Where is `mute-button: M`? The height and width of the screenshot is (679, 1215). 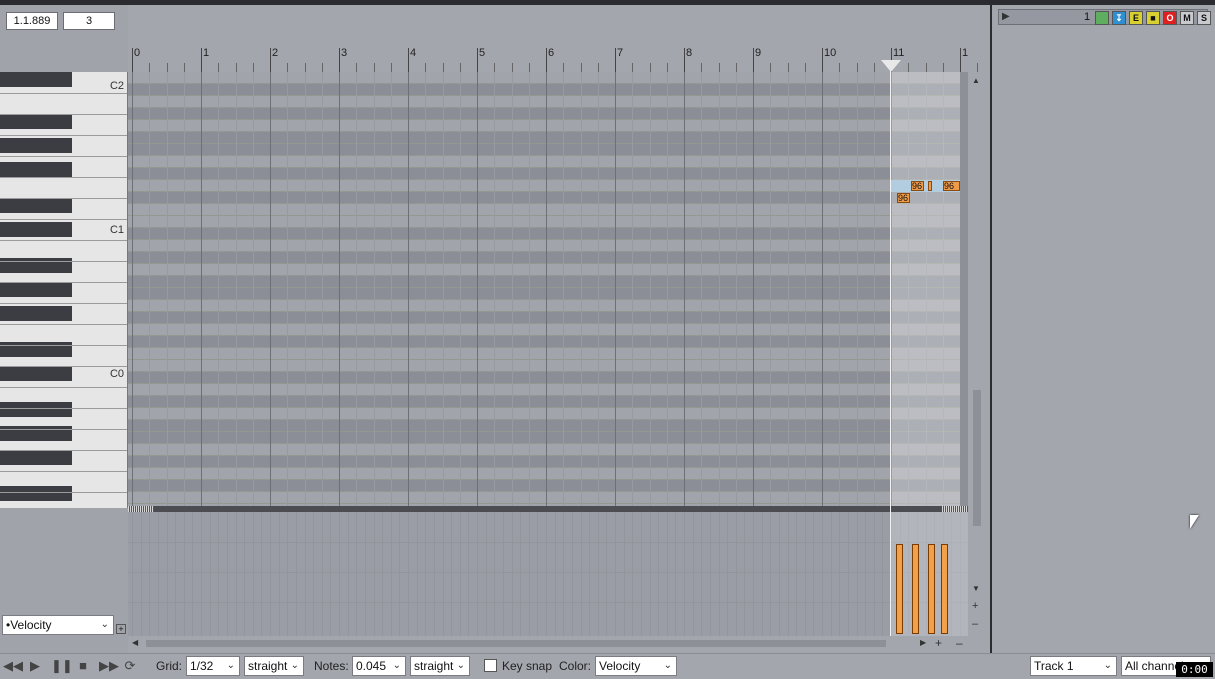 mute-button: M is located at coordinates (1187, 18).